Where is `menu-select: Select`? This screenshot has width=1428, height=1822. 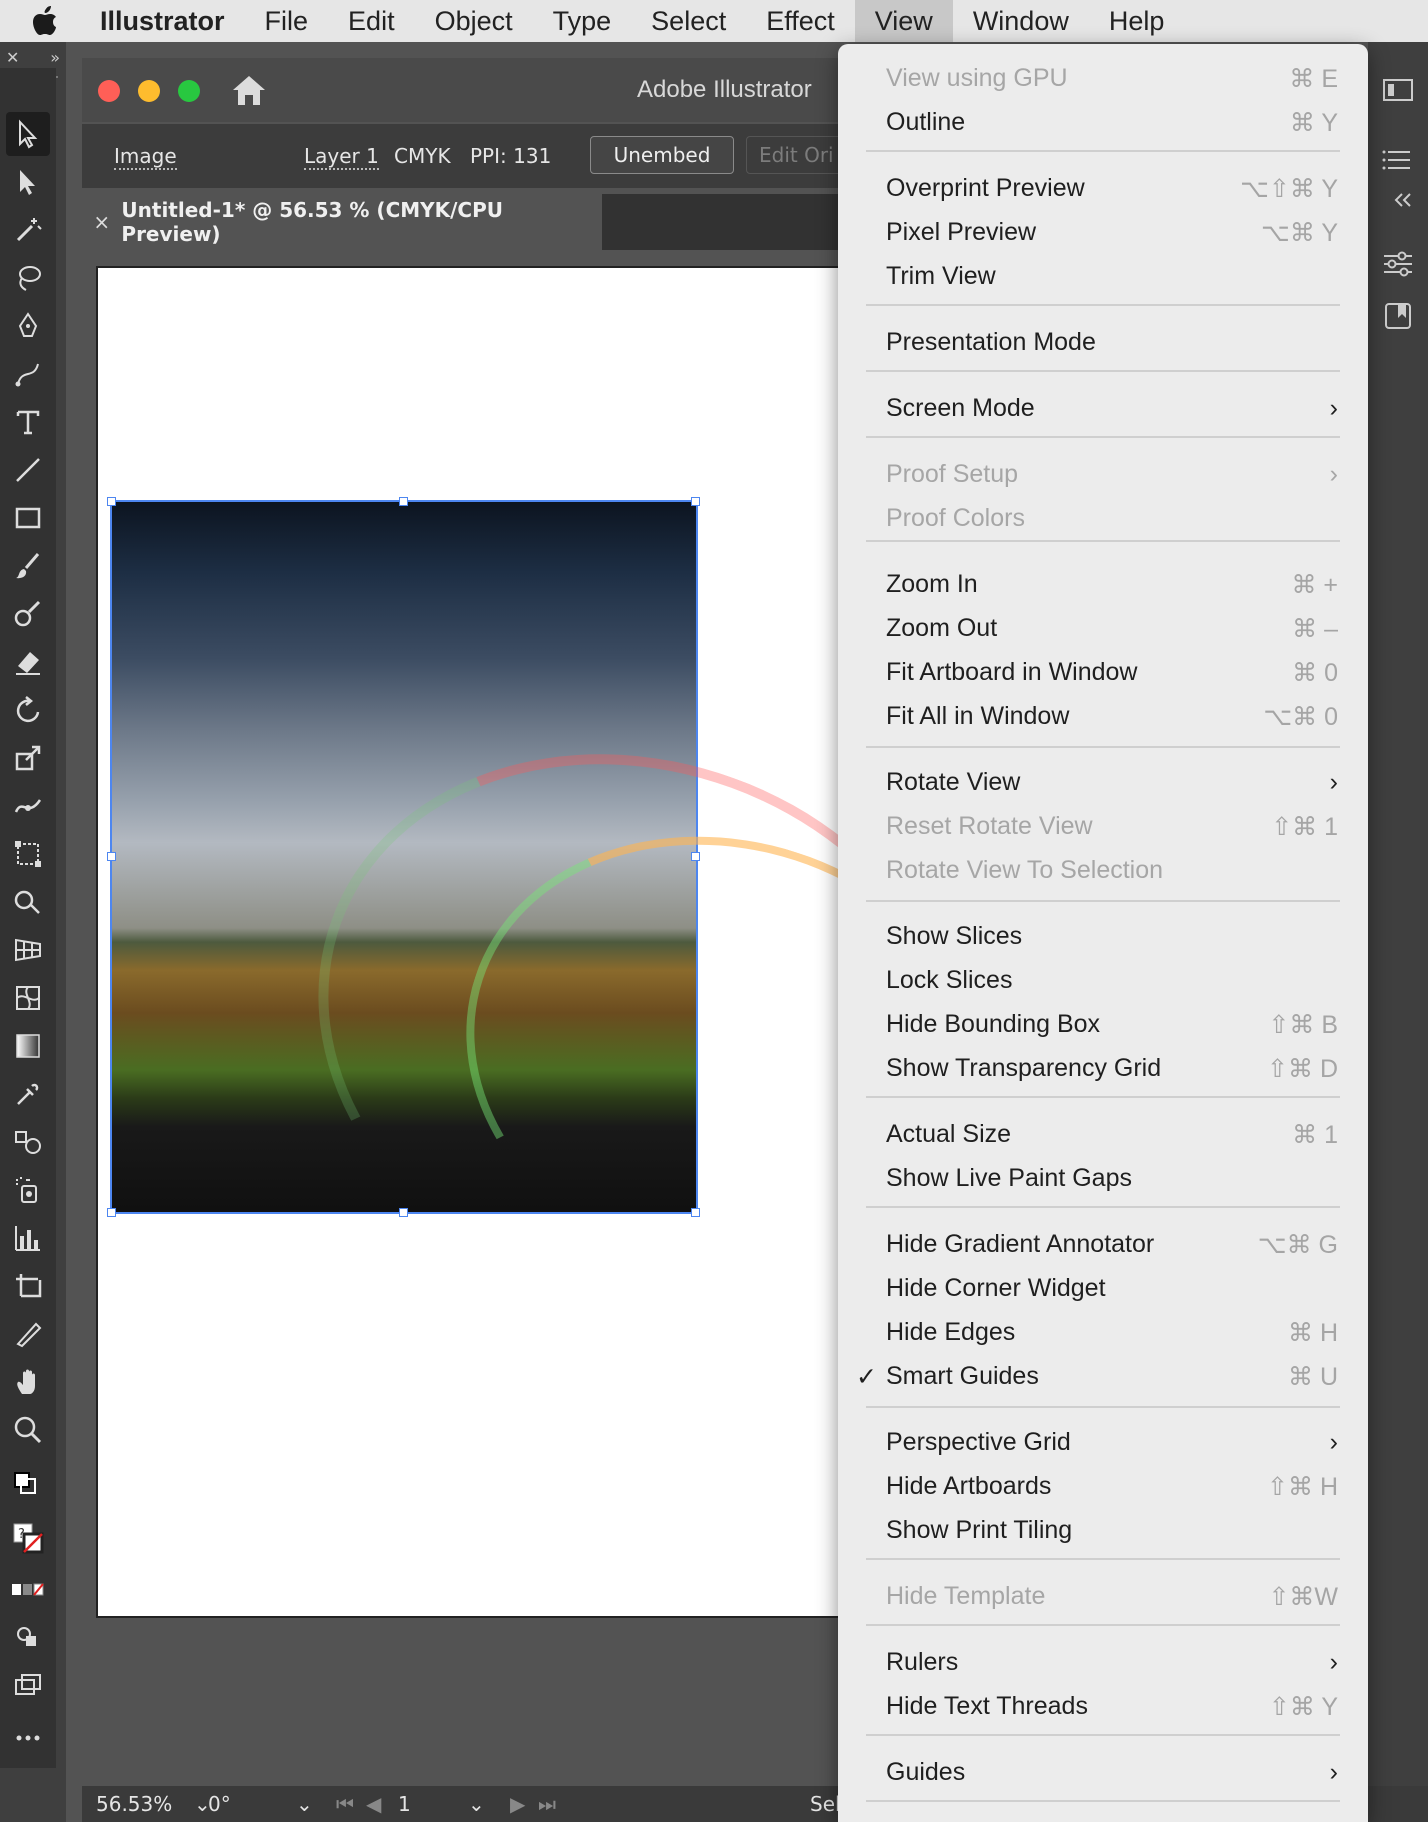 menu-select: Select is located at coordinates (688, 21).